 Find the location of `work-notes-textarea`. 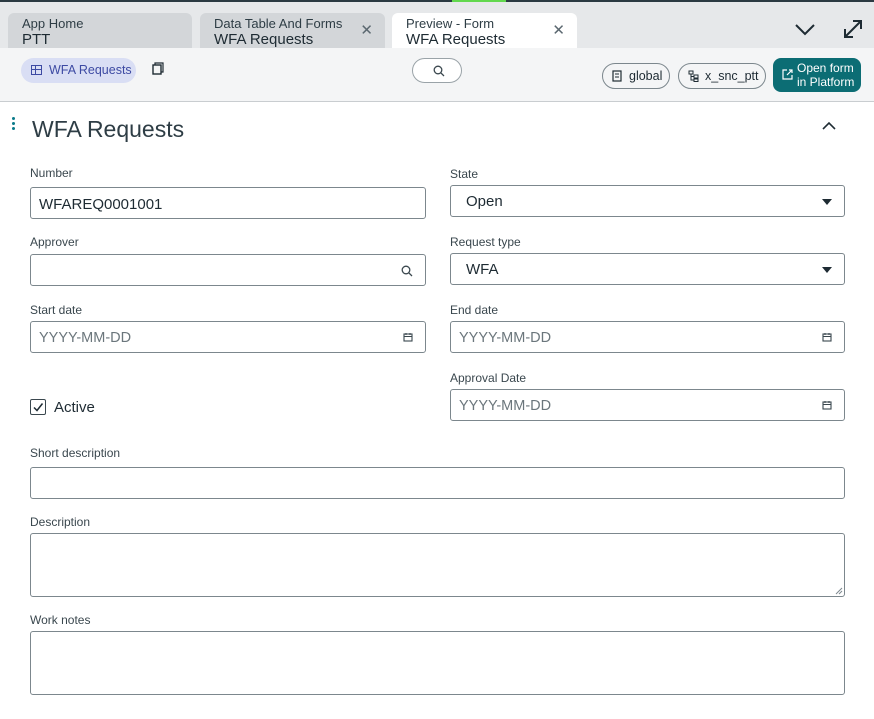

work-notes-textarea is located at coordinates (437, 663).